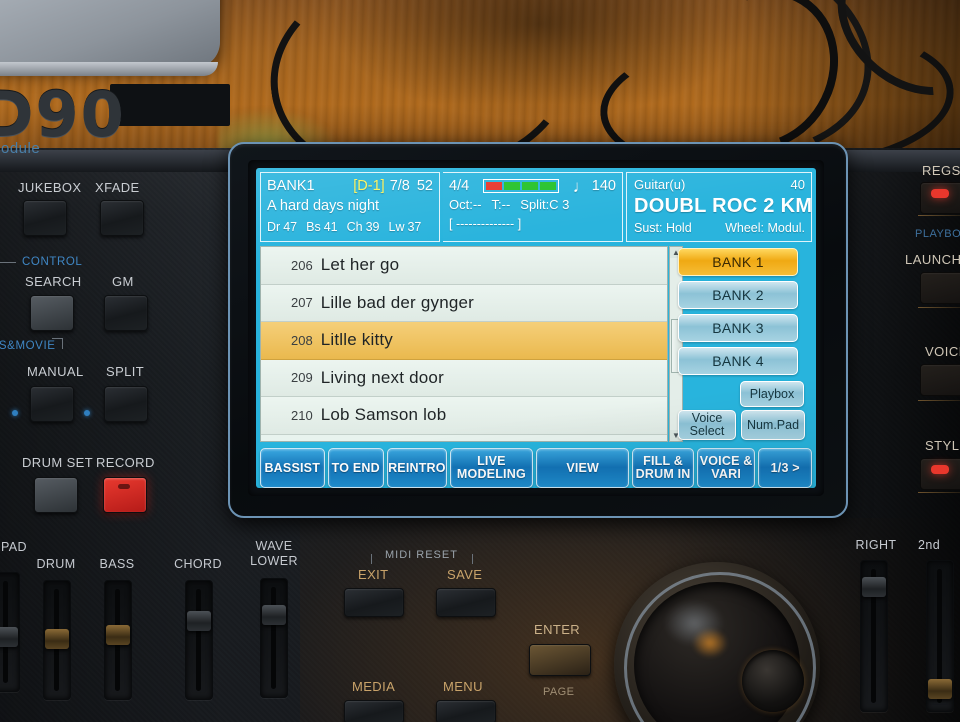 The height and width of the screenshot is (722, 960). I want to click on wave-fader-label-line1: WAVE, so click(274, 546).